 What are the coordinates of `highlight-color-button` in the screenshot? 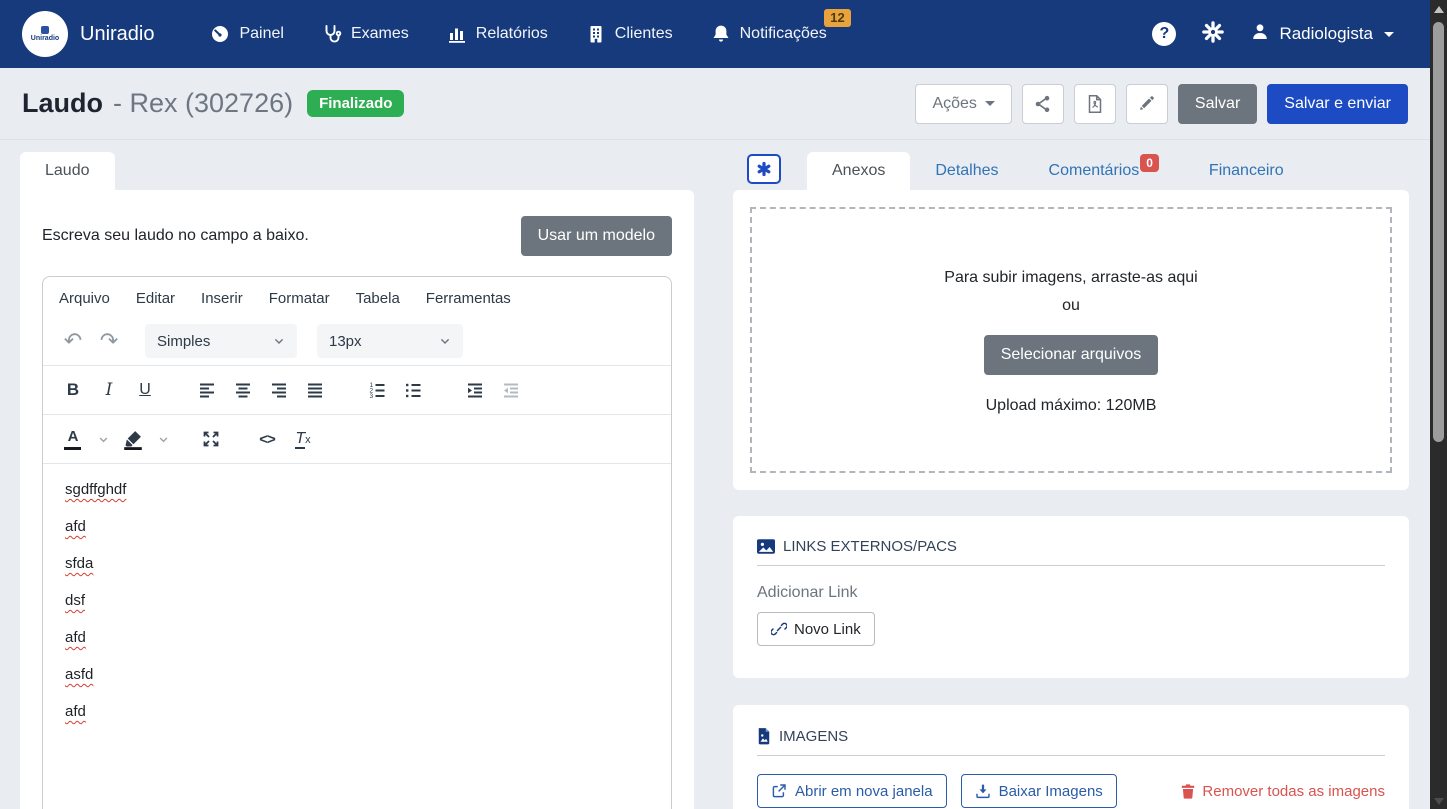 It's located at (133, 439).